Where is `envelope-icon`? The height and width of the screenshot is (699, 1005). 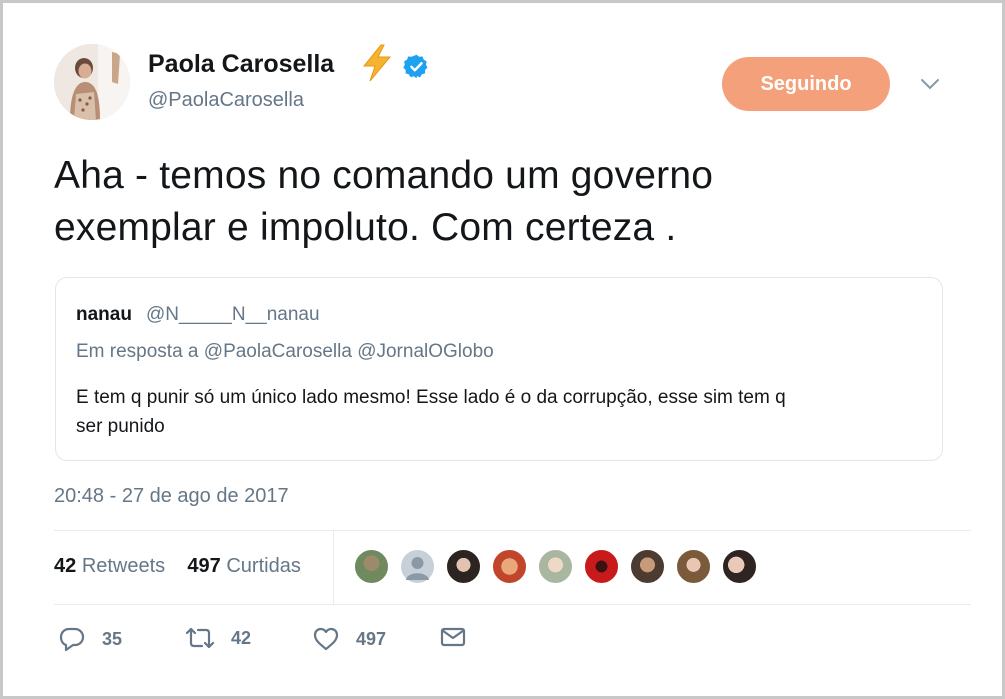 envelope-icon is located at coordinates (453, 637).